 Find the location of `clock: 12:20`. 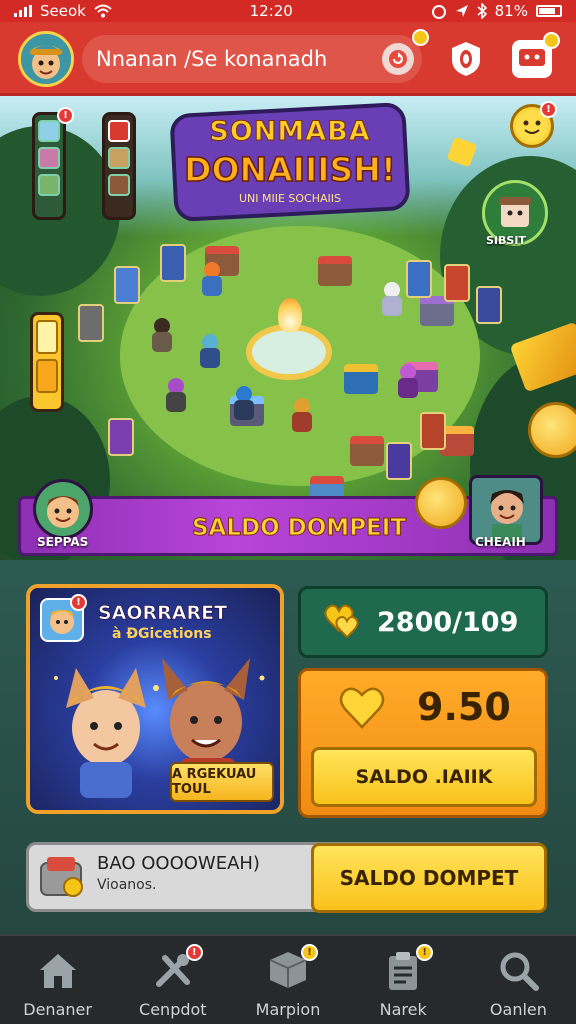

clock: 12:20 is located at coordinates (271, 11).